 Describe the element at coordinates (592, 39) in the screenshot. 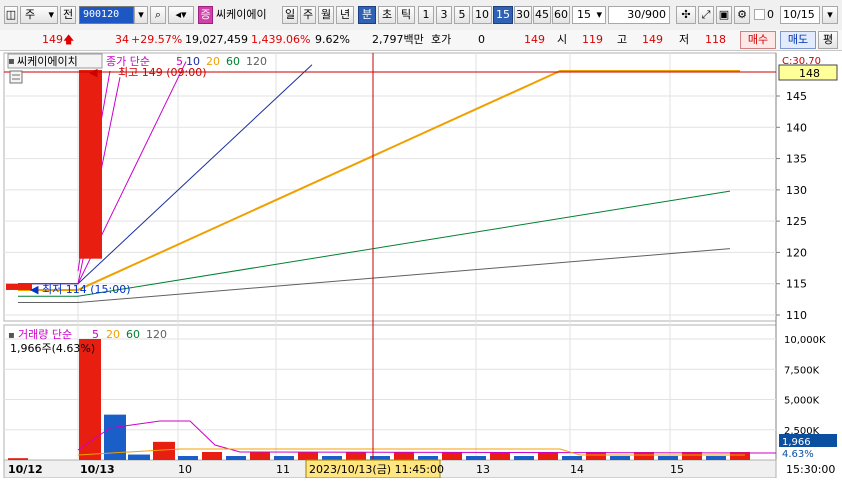

I see `open-price: 119` at that location.